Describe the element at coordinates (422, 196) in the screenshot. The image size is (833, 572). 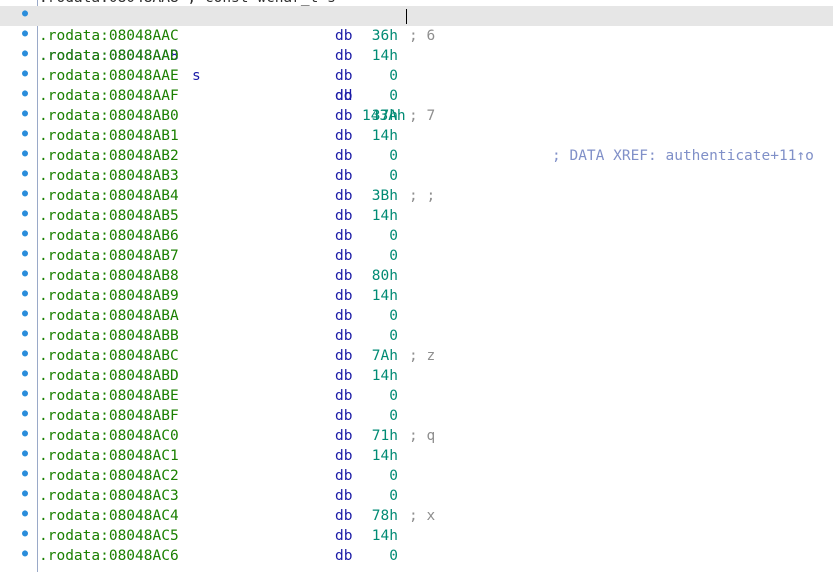
I see `line-comment: ; ;` at that location.